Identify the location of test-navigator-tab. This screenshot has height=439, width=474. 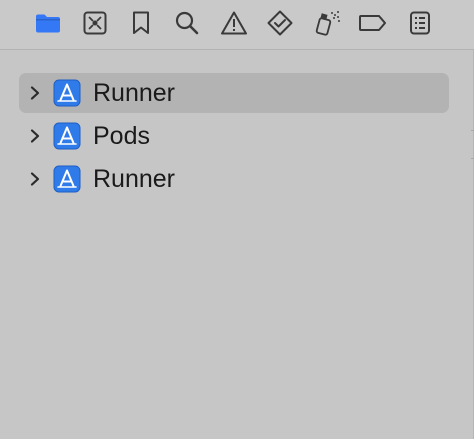
(280, 23).